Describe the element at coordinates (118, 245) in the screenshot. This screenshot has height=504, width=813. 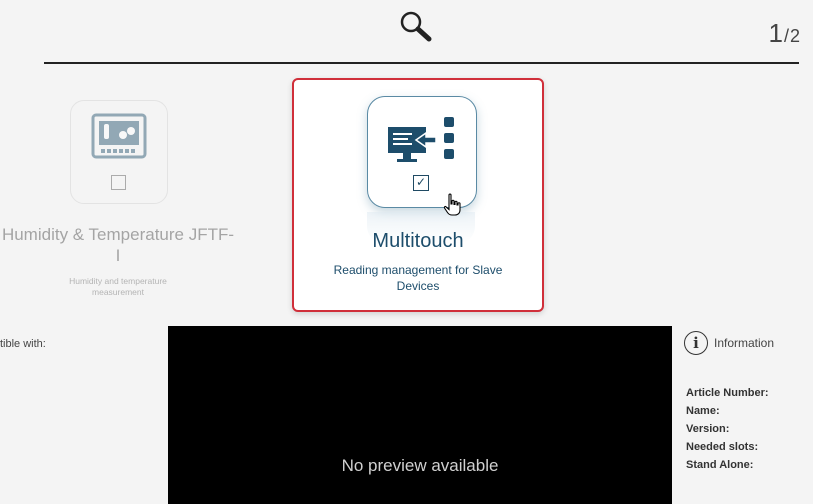
I see `module-title: Humidity & Temperature JFTF-I` at that location.